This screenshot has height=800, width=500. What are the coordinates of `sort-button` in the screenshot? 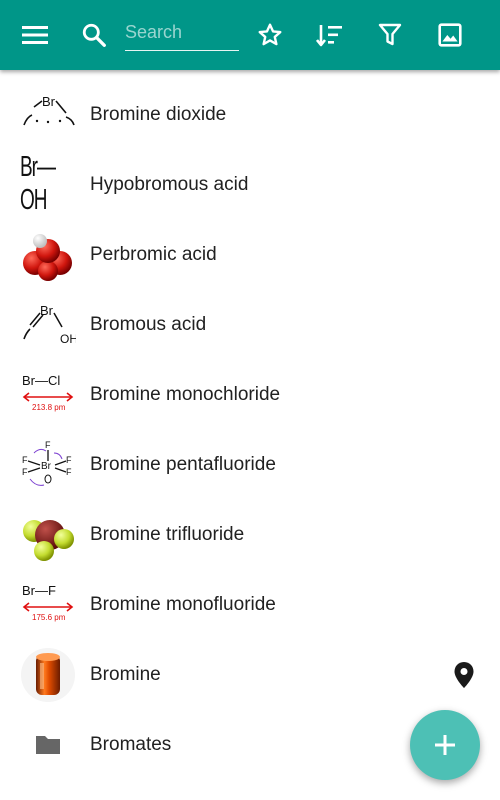 It's located at (330, 35).